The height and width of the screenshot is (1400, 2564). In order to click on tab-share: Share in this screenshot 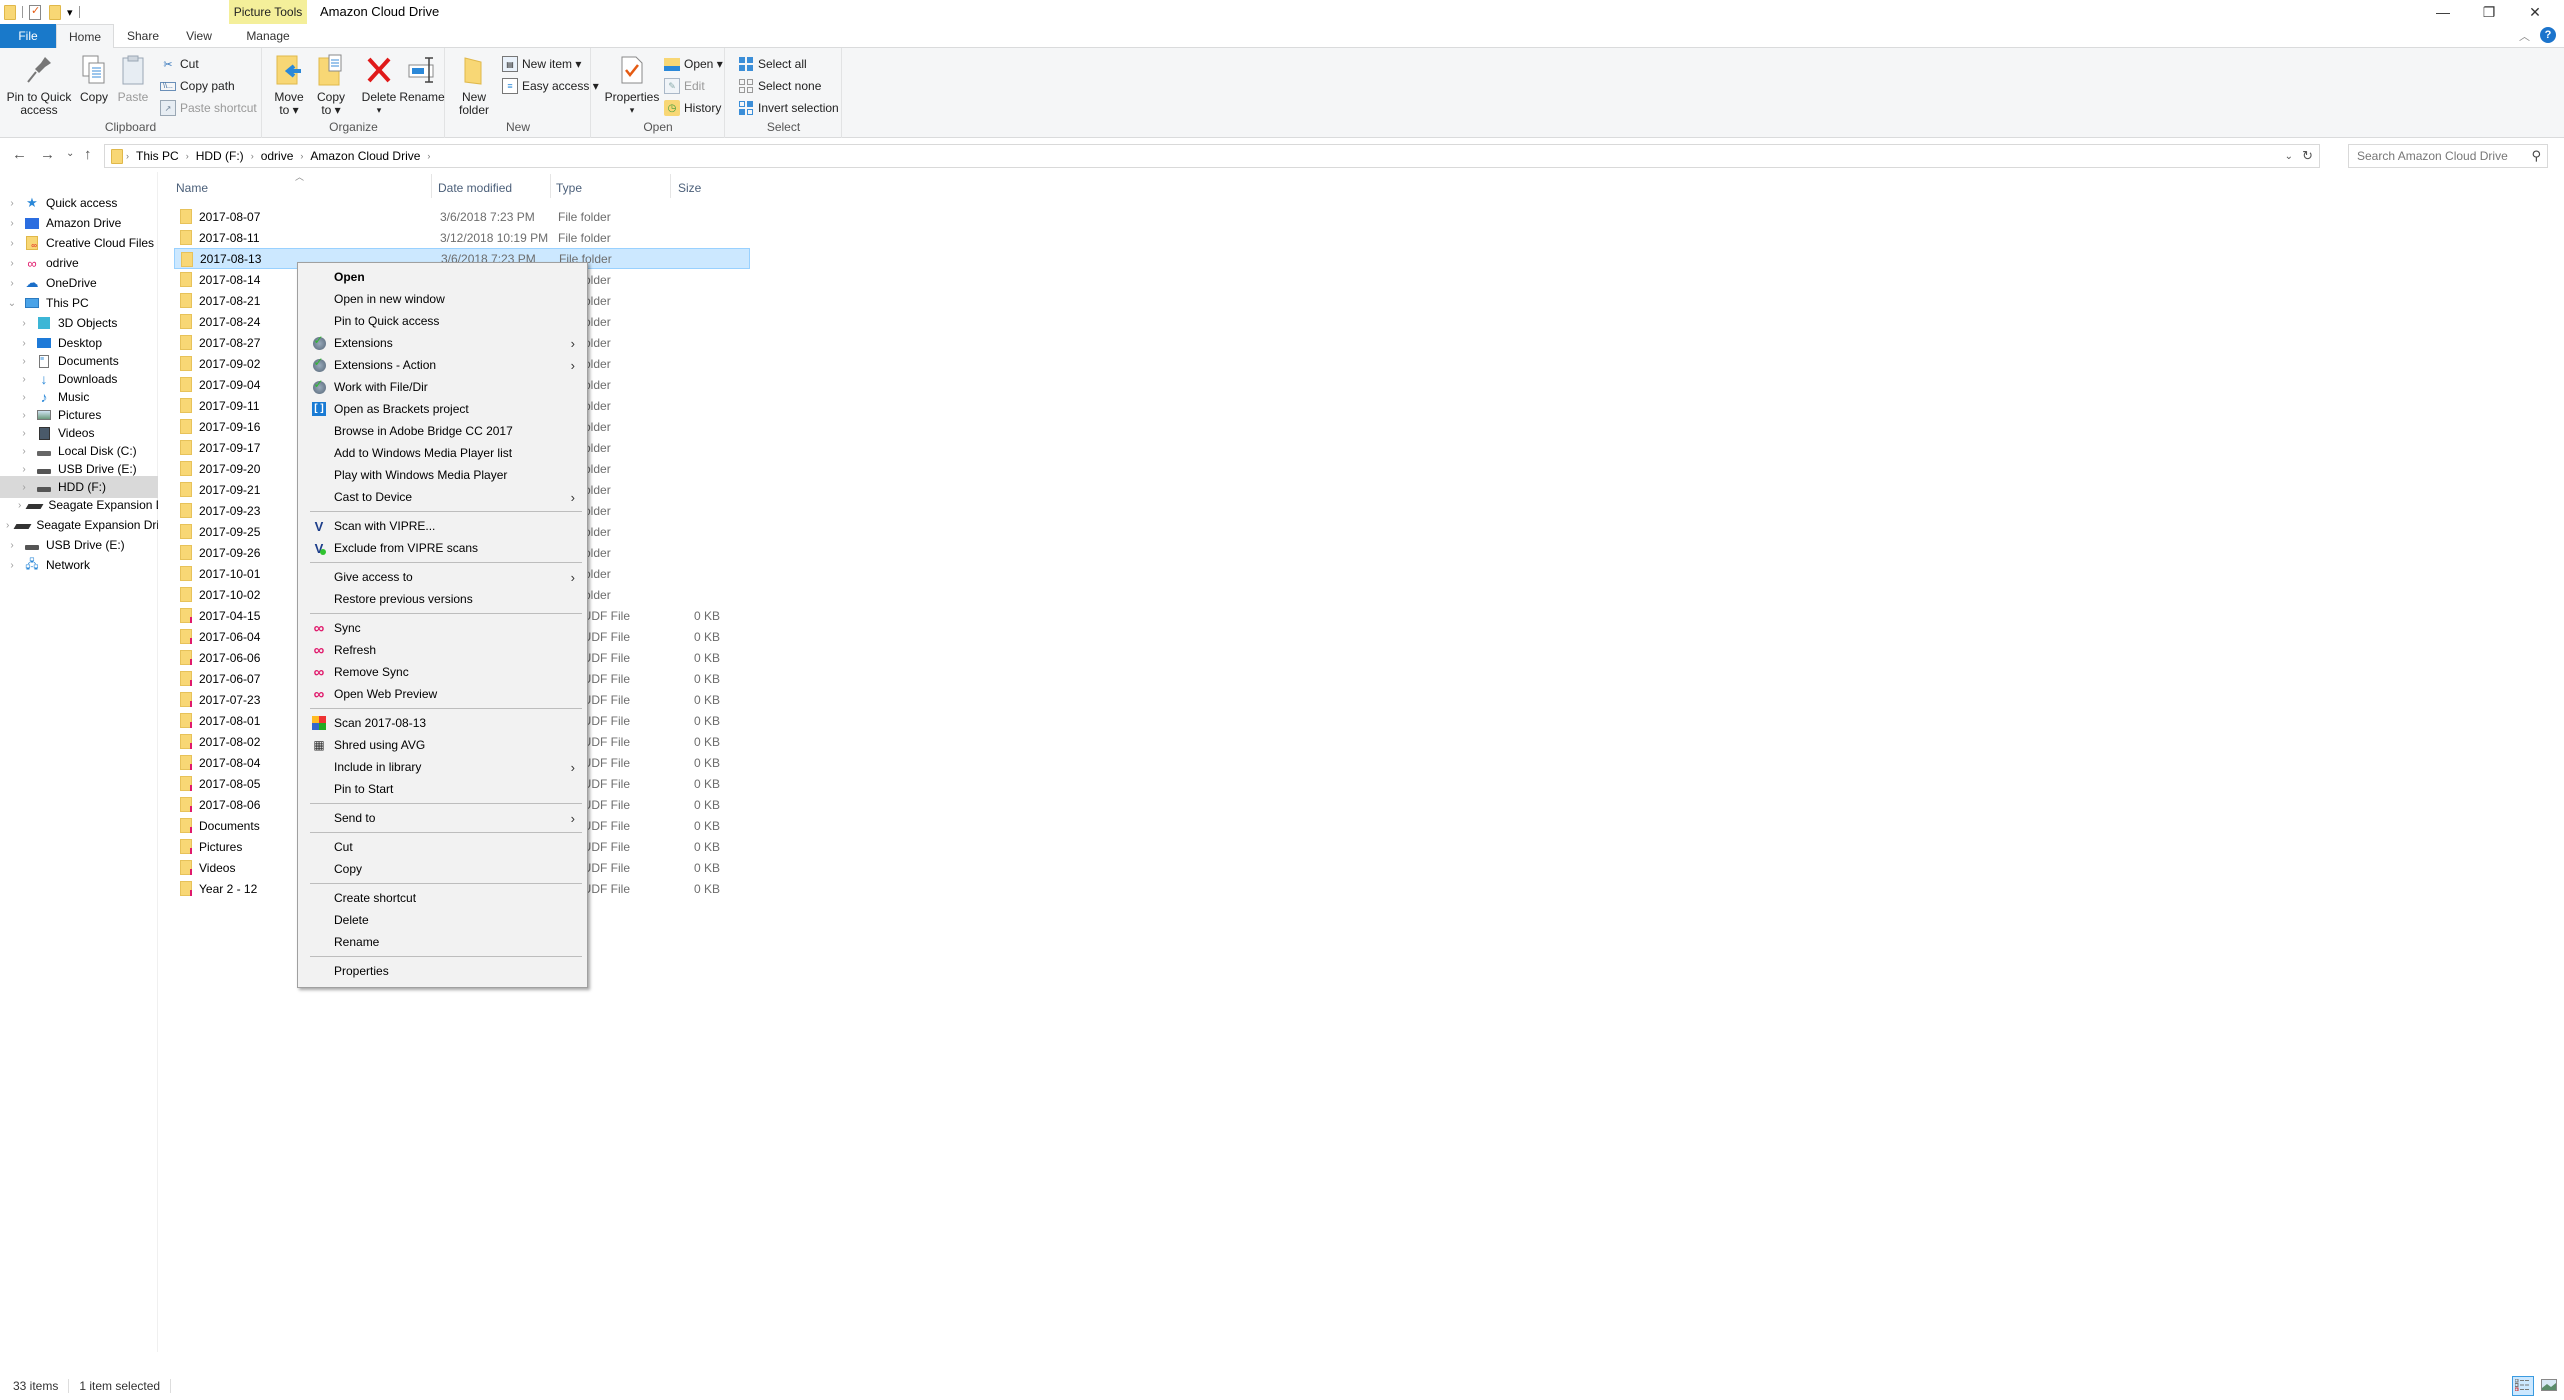, I will do `click(143, 36)`.